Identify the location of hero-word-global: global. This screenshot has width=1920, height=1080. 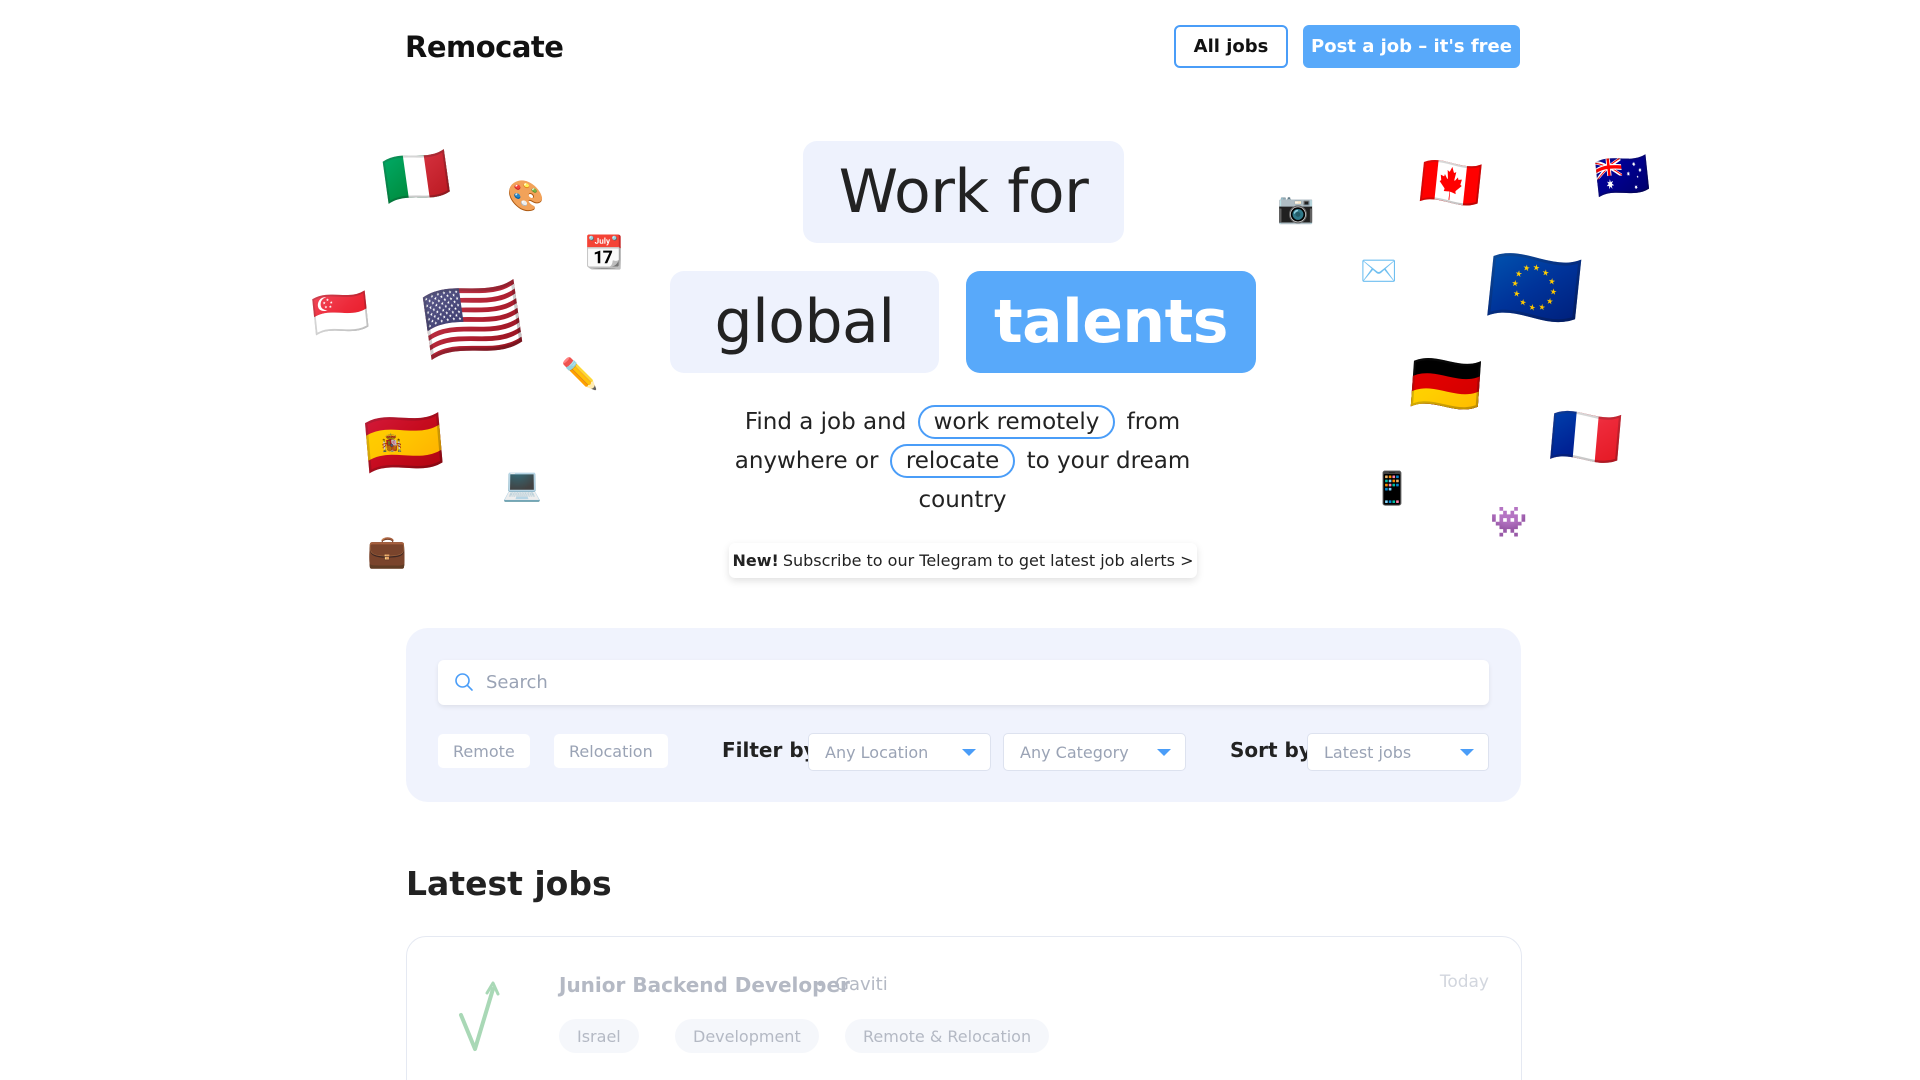
(804, 322).